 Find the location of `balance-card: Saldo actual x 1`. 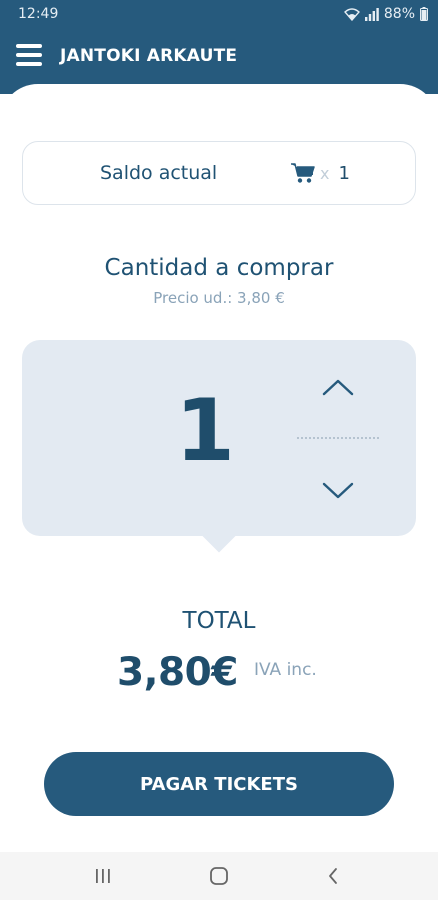

balance-card: Saldo actual x 1 is located at coordinates (219, 173).